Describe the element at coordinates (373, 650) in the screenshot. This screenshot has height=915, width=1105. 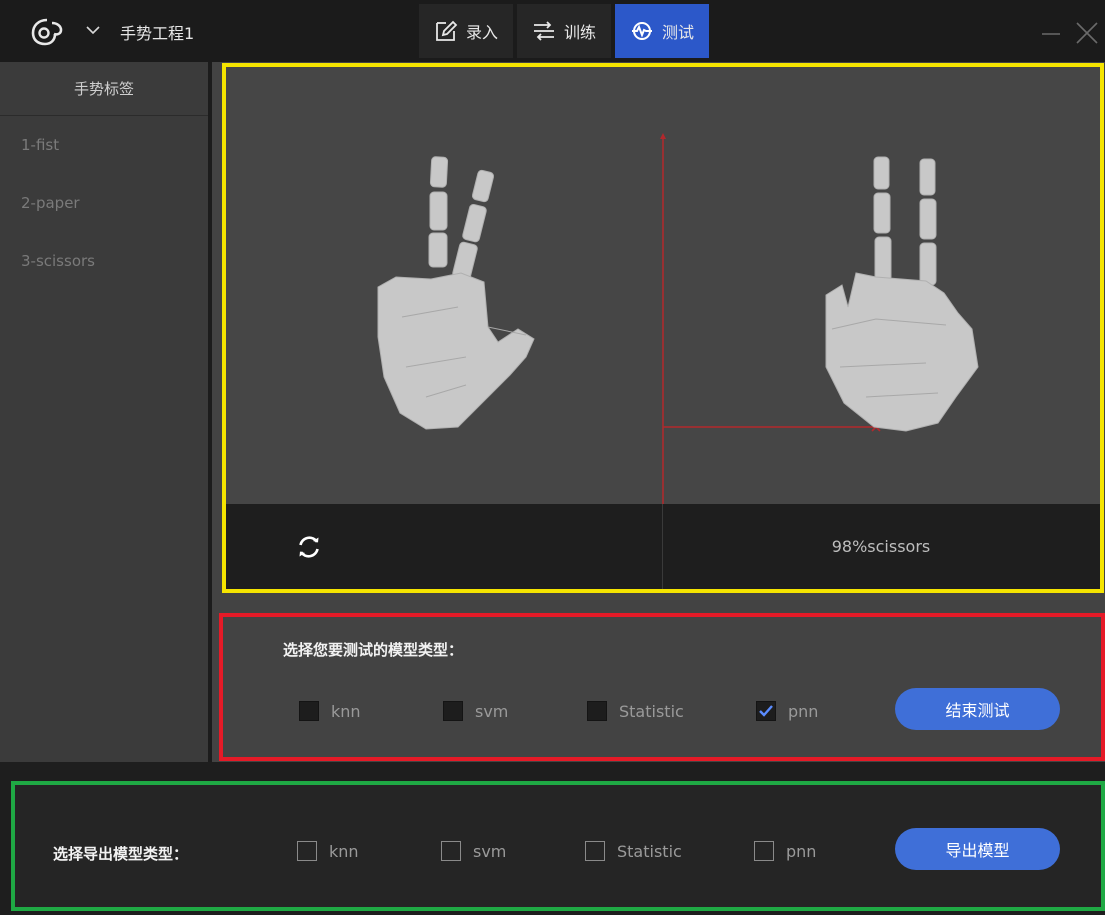
I see `test-model-title: 选择您要测试的模型类型：` at that location.